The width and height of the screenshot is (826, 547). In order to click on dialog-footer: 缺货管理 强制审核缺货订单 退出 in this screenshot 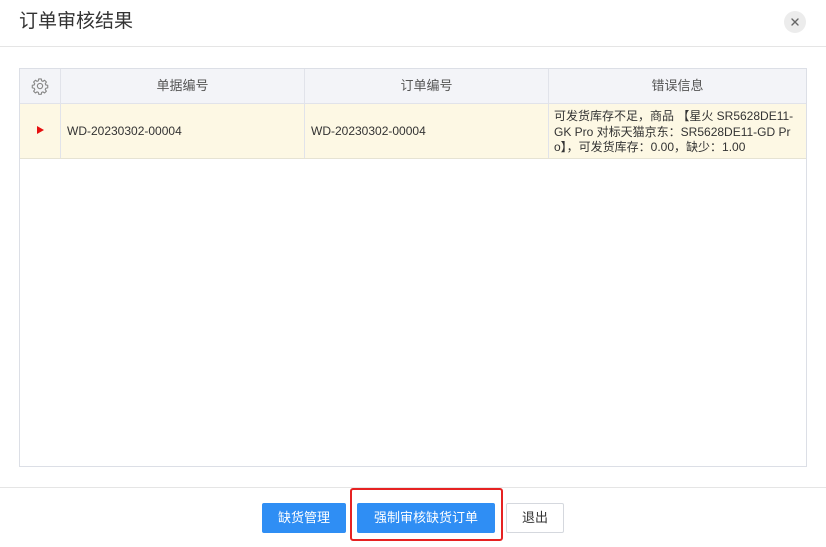, I will do `click(413, 517)`.